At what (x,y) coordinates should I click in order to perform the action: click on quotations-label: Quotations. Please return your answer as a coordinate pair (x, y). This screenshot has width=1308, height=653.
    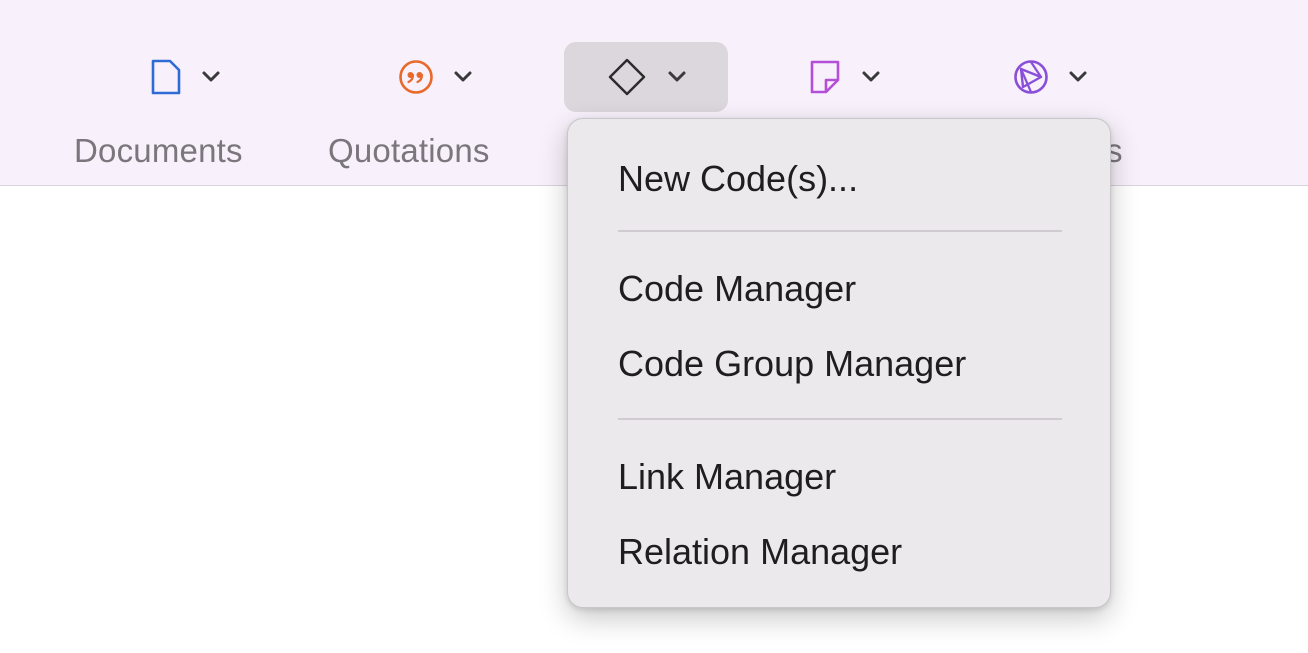
    Looking at the image, I should click on (409, 150).